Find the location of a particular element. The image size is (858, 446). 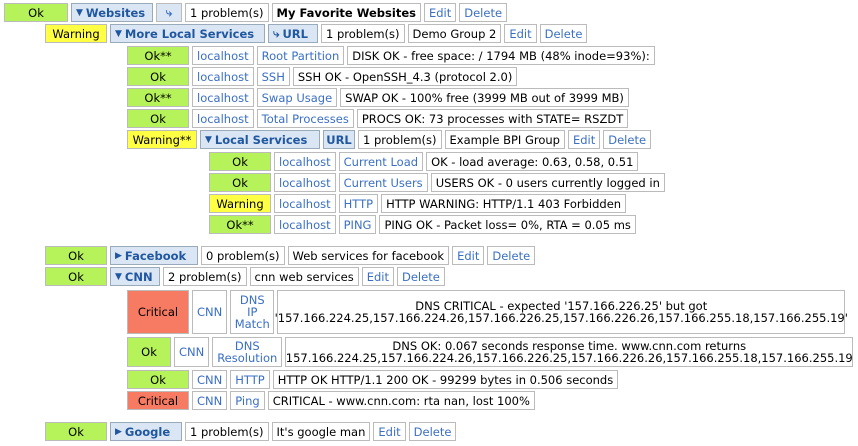

group-toggle-cnn: ▼ CNN is located at coordinates (135, 276).